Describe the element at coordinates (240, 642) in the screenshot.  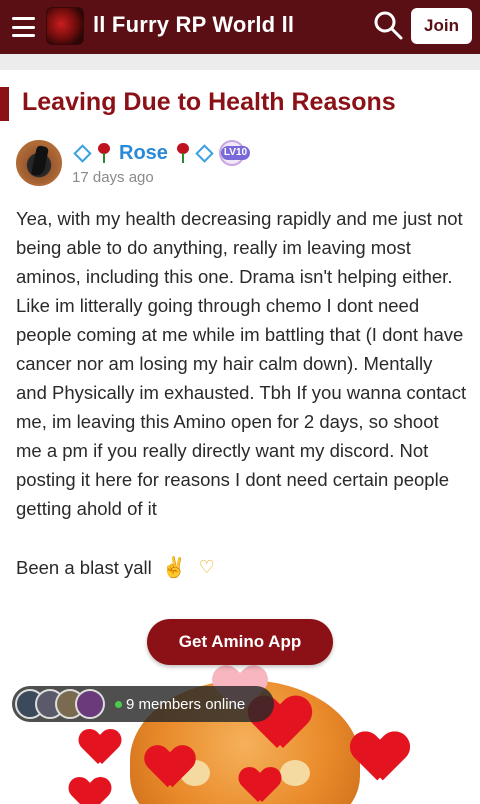
I see `get-amino-app-button: Get Amino App` at that location.